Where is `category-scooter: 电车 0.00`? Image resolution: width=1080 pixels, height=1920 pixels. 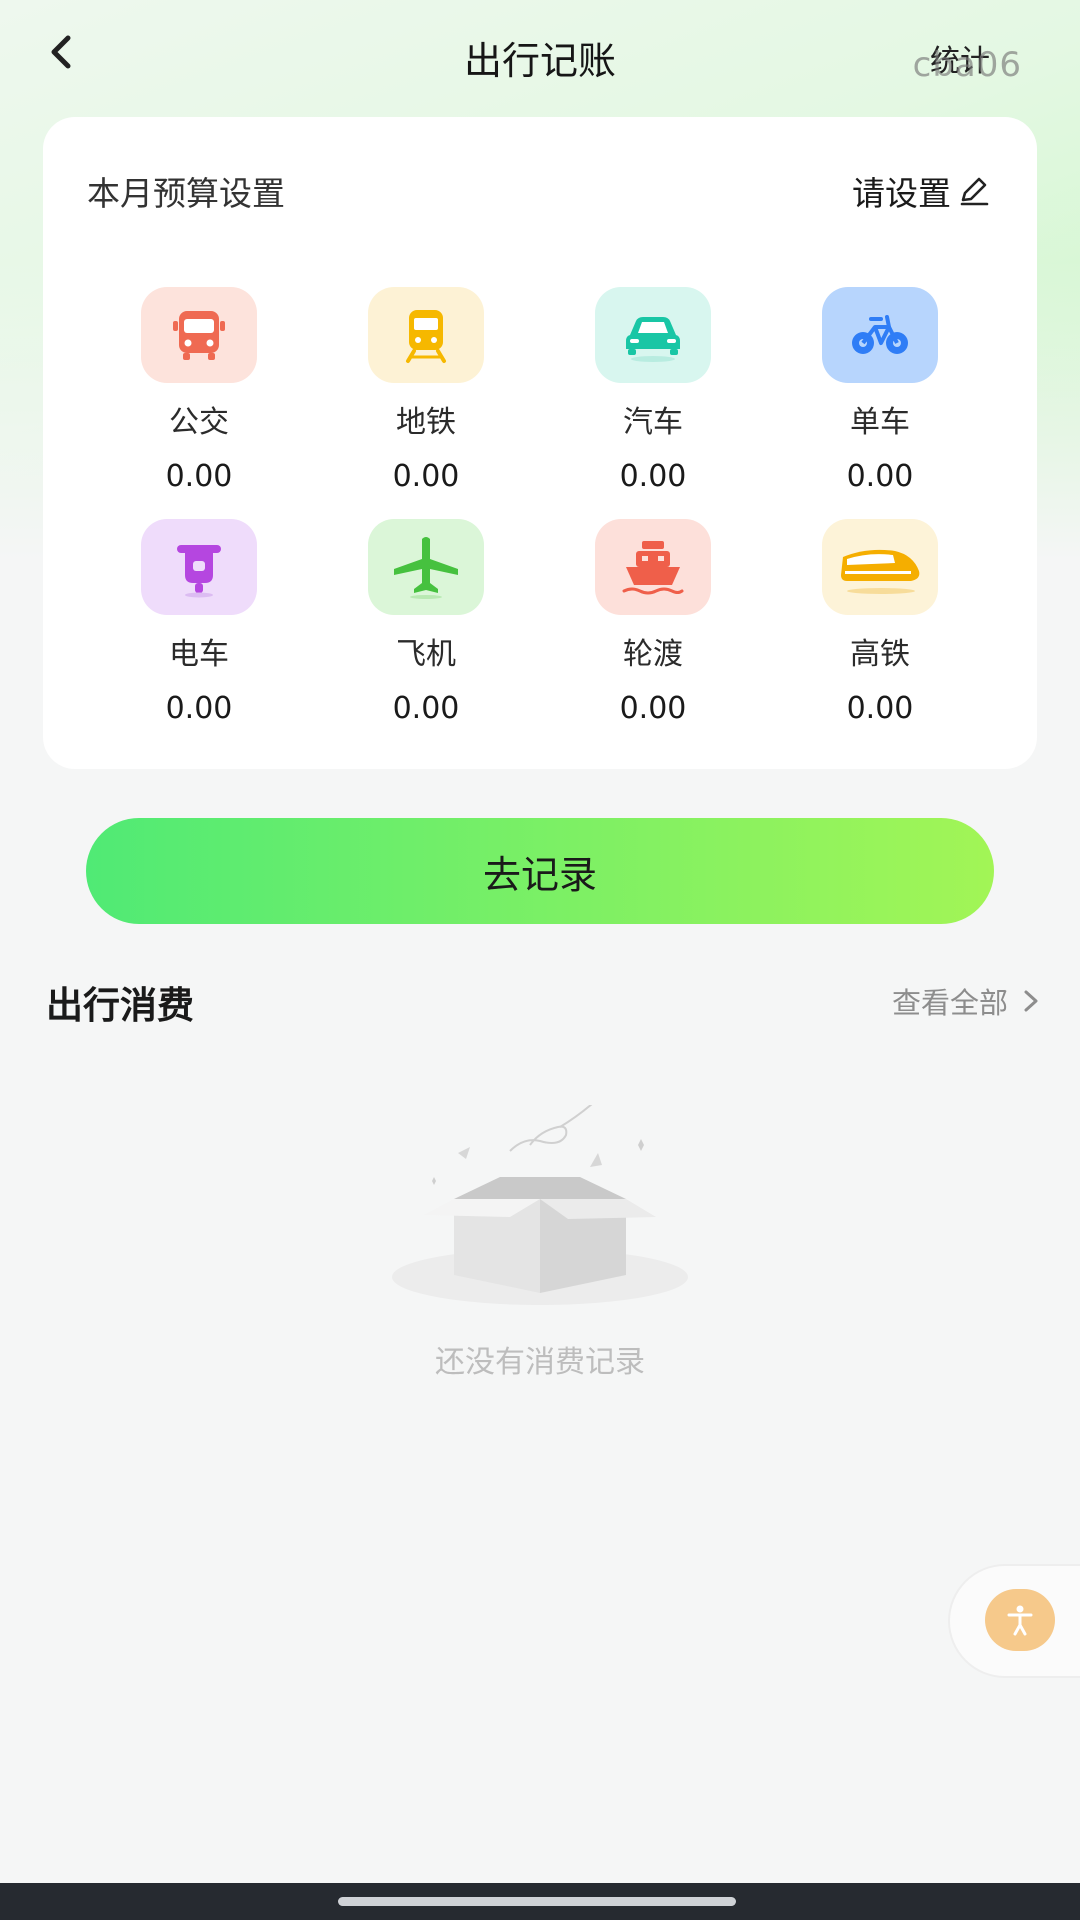
category-scooter: 电车 0.00 is located at coordinates (199, 622).